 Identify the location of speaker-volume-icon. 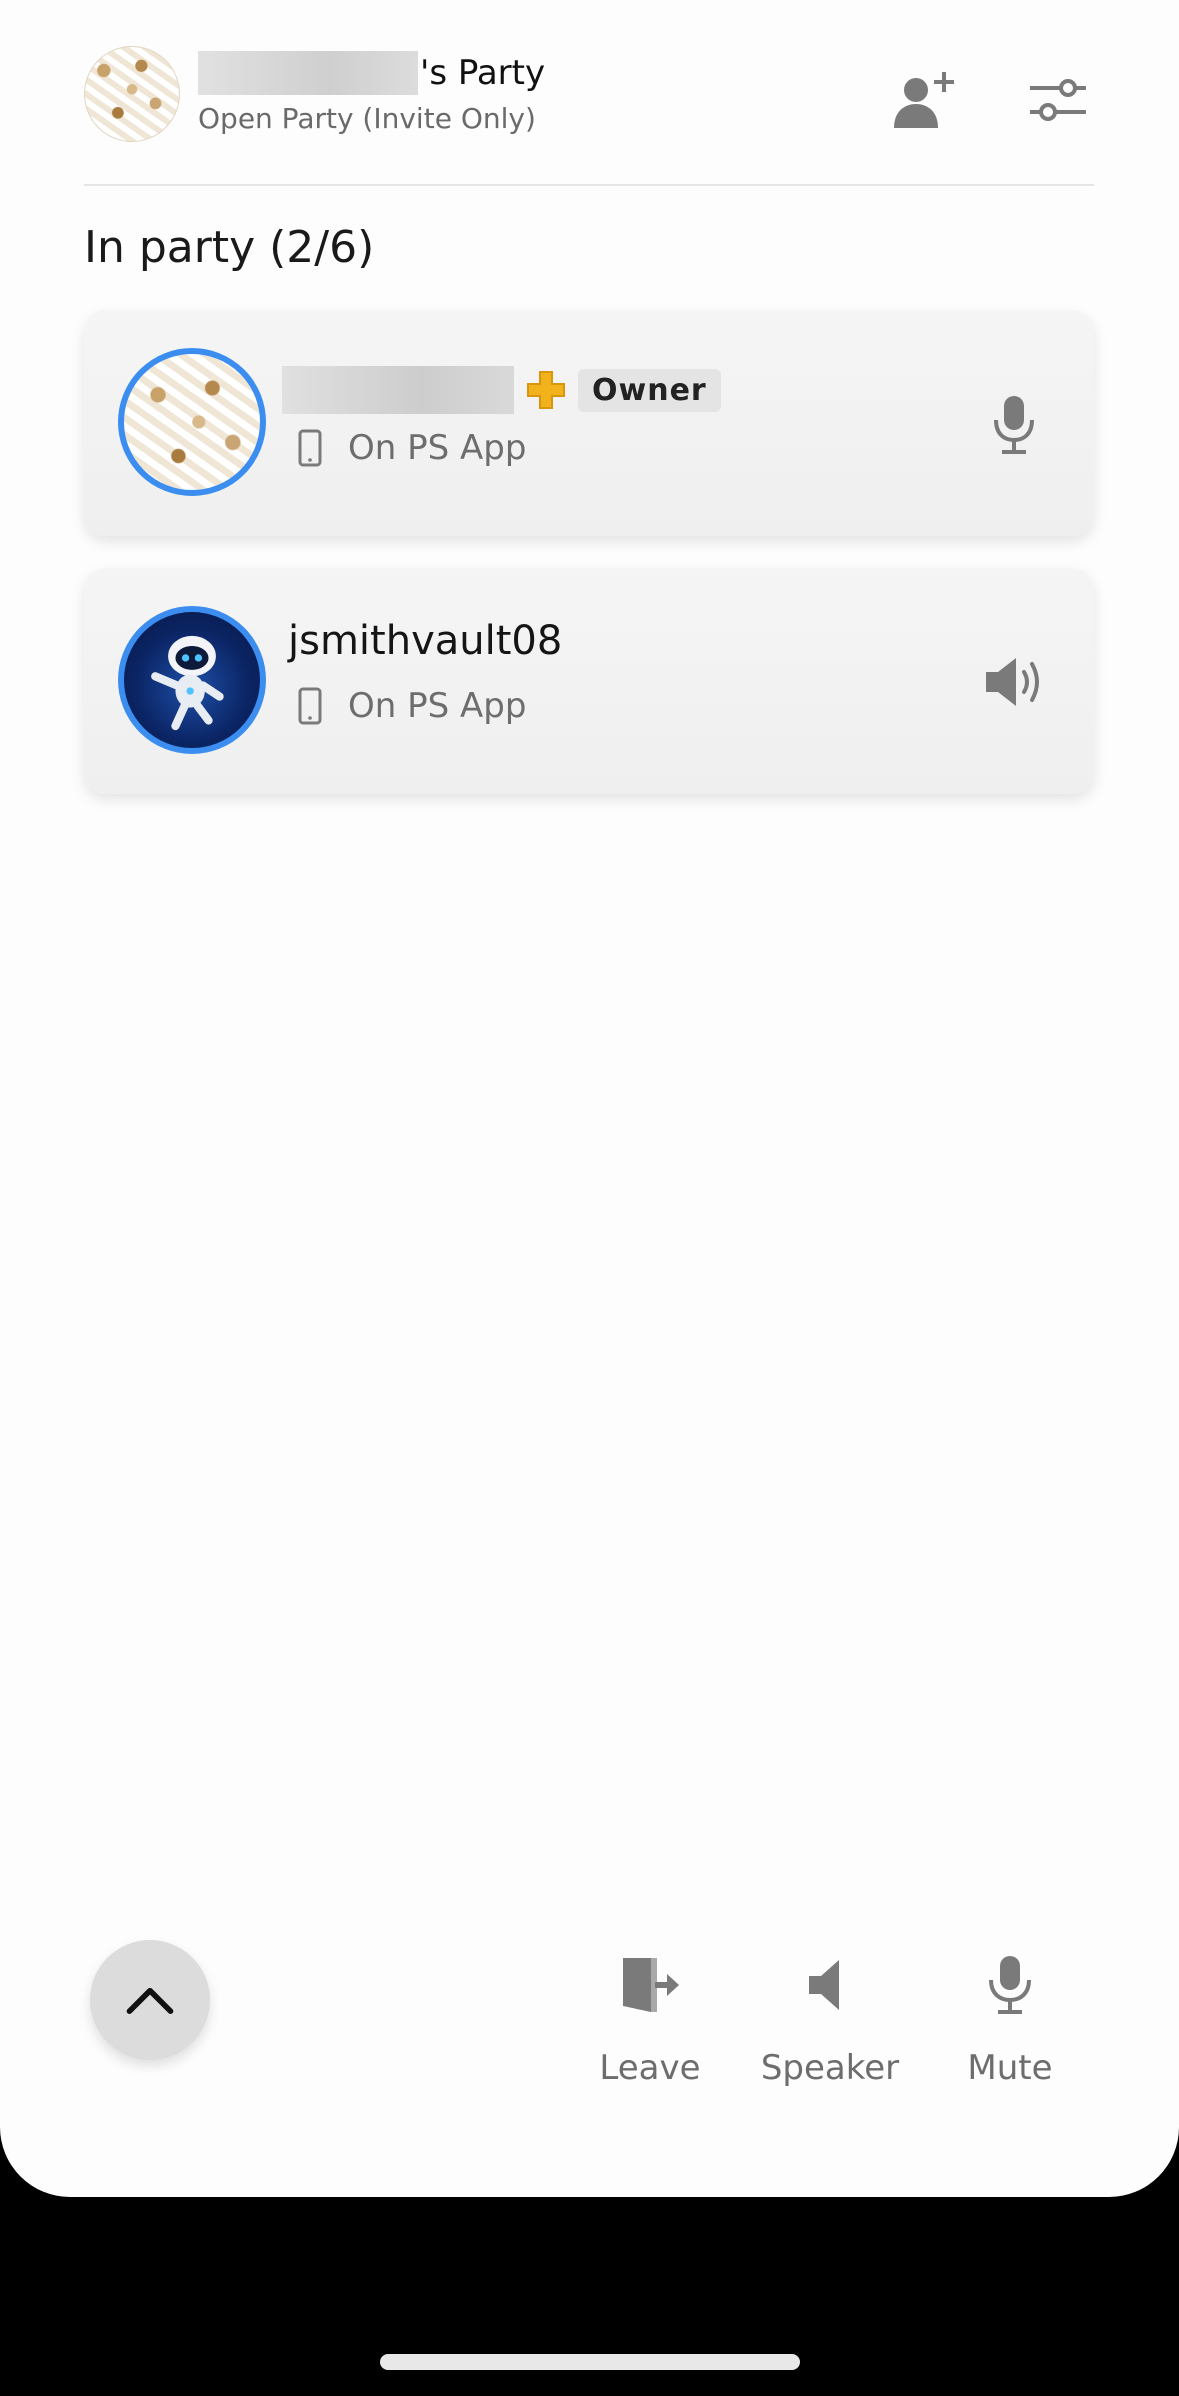
(1014, 682).